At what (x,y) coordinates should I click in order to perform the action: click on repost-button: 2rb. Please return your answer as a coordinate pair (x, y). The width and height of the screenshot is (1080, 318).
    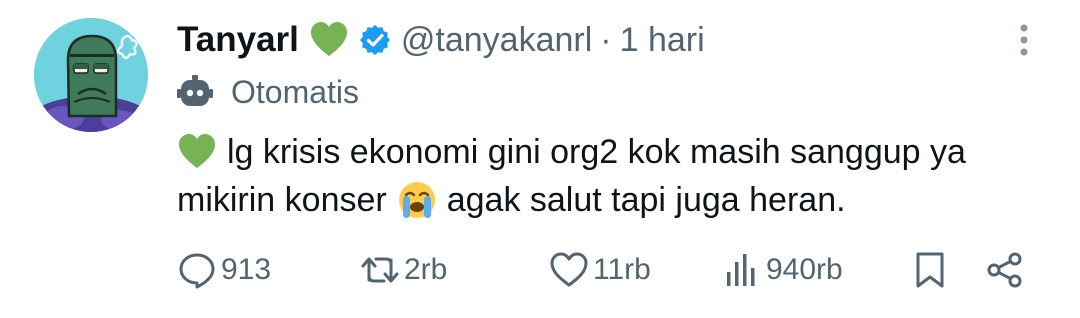
    Looking at the image, I should click on (403, 270).